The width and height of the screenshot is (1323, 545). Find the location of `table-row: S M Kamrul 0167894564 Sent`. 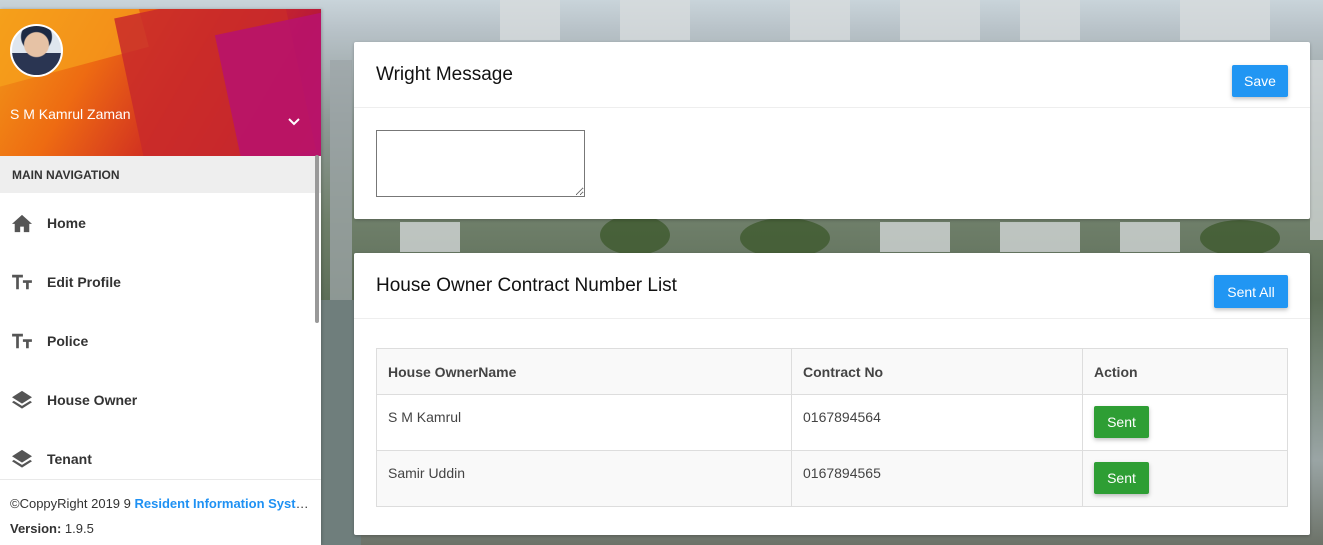

table-row: S M Kamrul 0167894564 Sent is located at coordinates (832, 422).